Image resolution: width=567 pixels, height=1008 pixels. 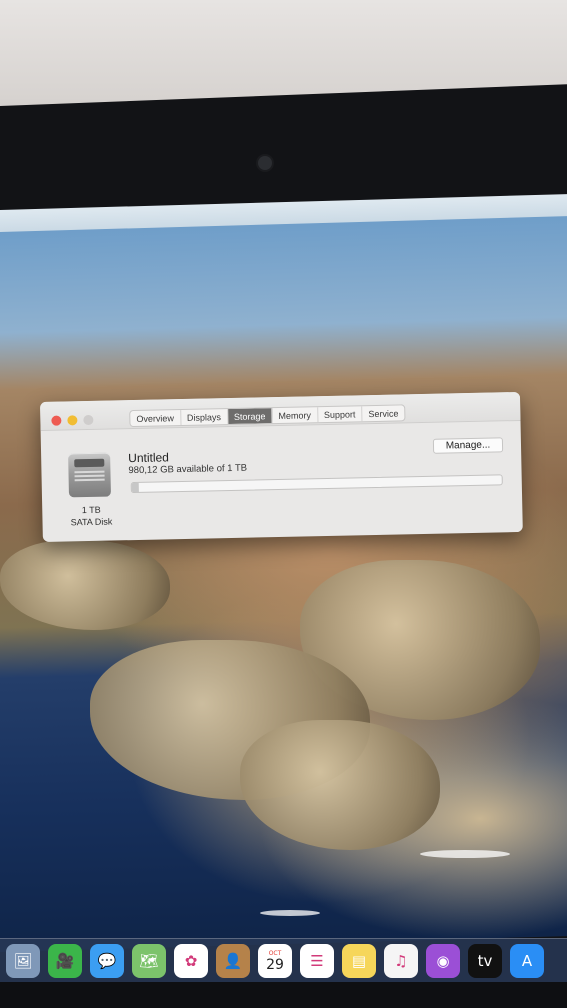 What do you see at coordinates (295, 415) in the screenshot?
I see `tab-memory: Memory` at bounding box center [295, 415].